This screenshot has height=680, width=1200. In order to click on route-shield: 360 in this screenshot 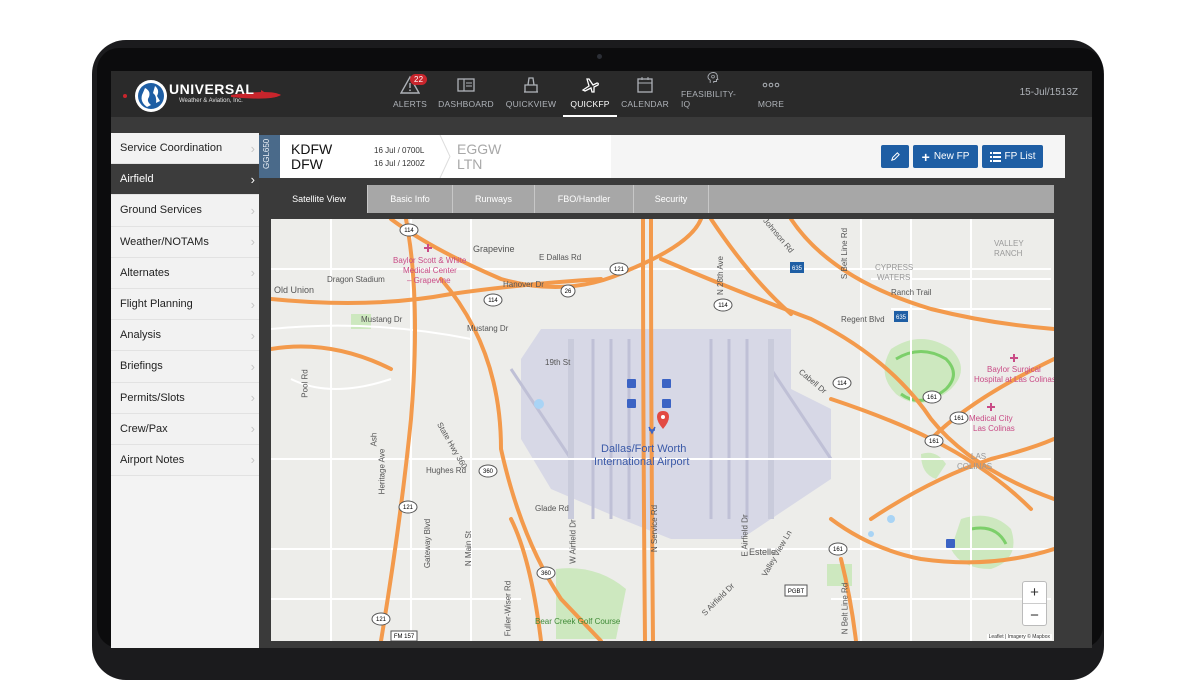, I will do `click(488, 471)`.